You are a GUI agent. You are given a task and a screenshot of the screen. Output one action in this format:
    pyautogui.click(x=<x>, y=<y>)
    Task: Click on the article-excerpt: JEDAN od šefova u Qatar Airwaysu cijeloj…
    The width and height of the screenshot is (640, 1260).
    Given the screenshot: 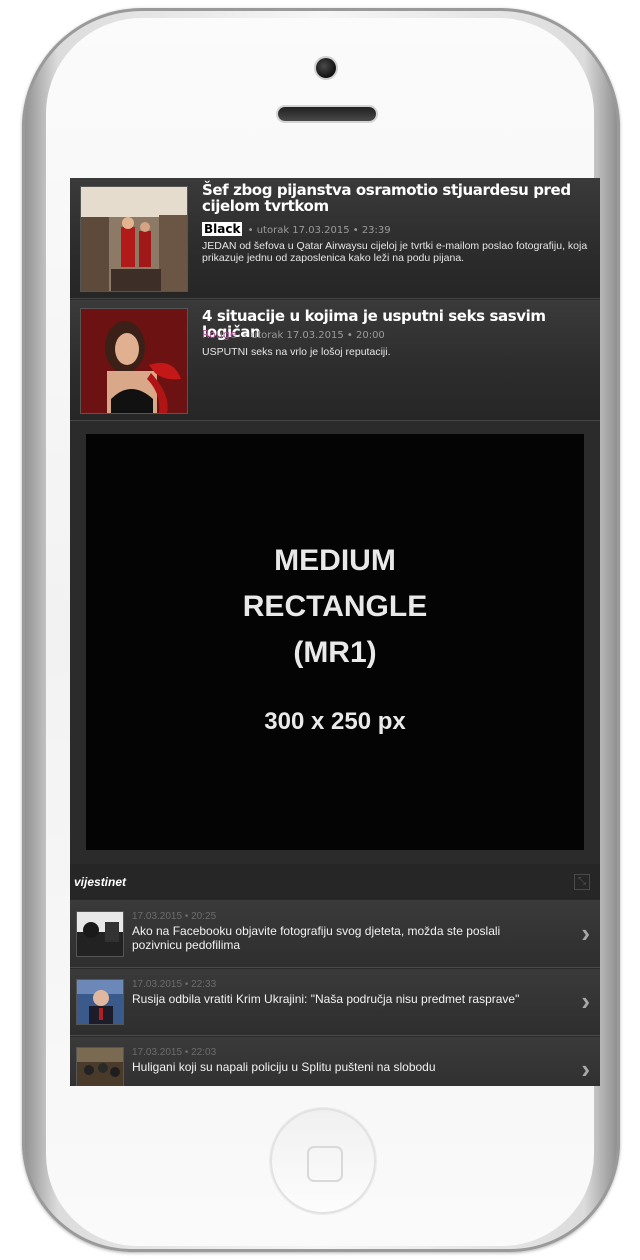 What is the action you would take?
    pyautogui.click(x=395, y=252)
    